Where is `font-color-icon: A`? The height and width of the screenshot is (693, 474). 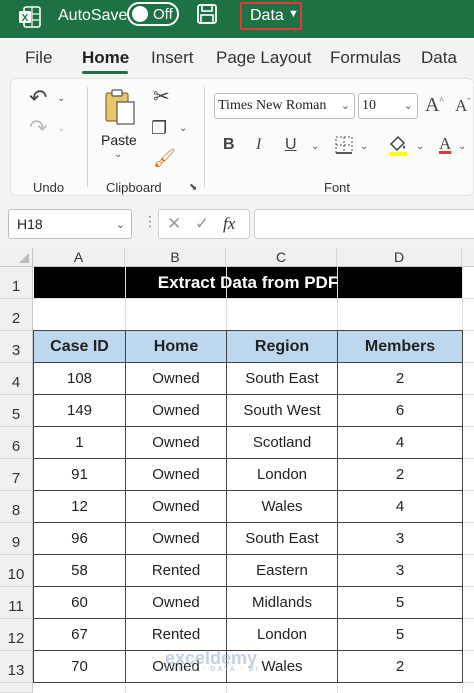
font-color-icon: A is located at coordinates (445, 143).